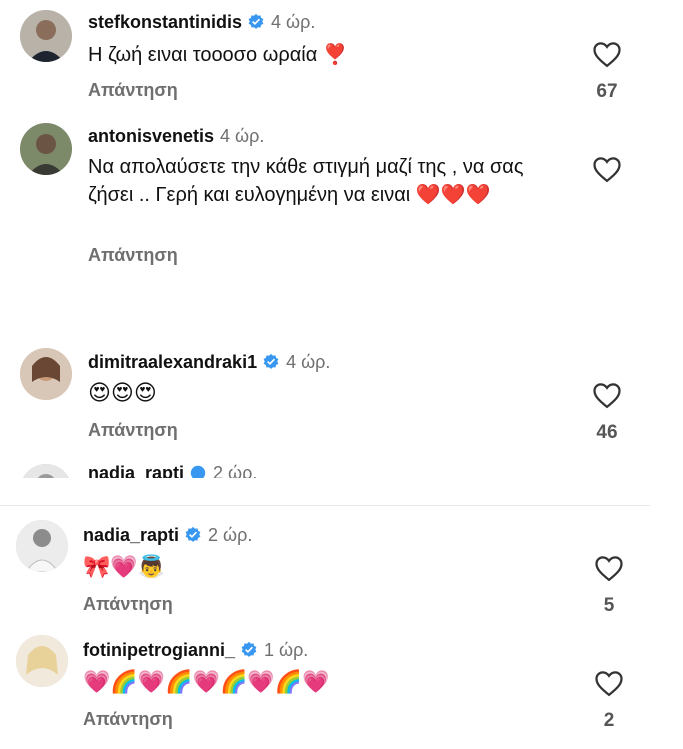 This screenshot has width=683, height=749. What do you see at coordinates (607, 432) in the screenshot?
I see `like-count: 46` at bounding box center [607, 432].